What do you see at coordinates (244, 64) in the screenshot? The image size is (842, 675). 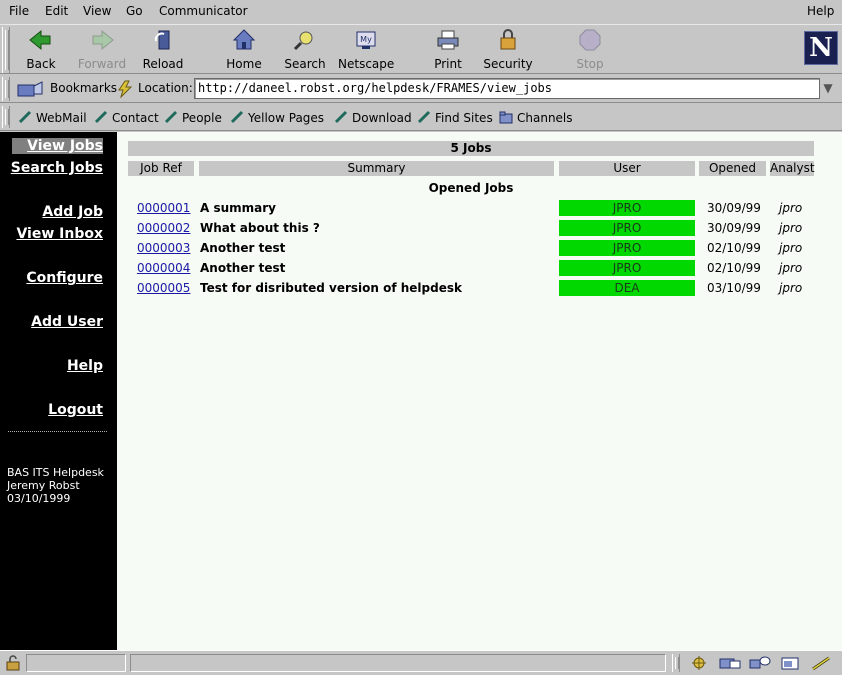 I see `home-label: Home` at bounding box center [244, 64].